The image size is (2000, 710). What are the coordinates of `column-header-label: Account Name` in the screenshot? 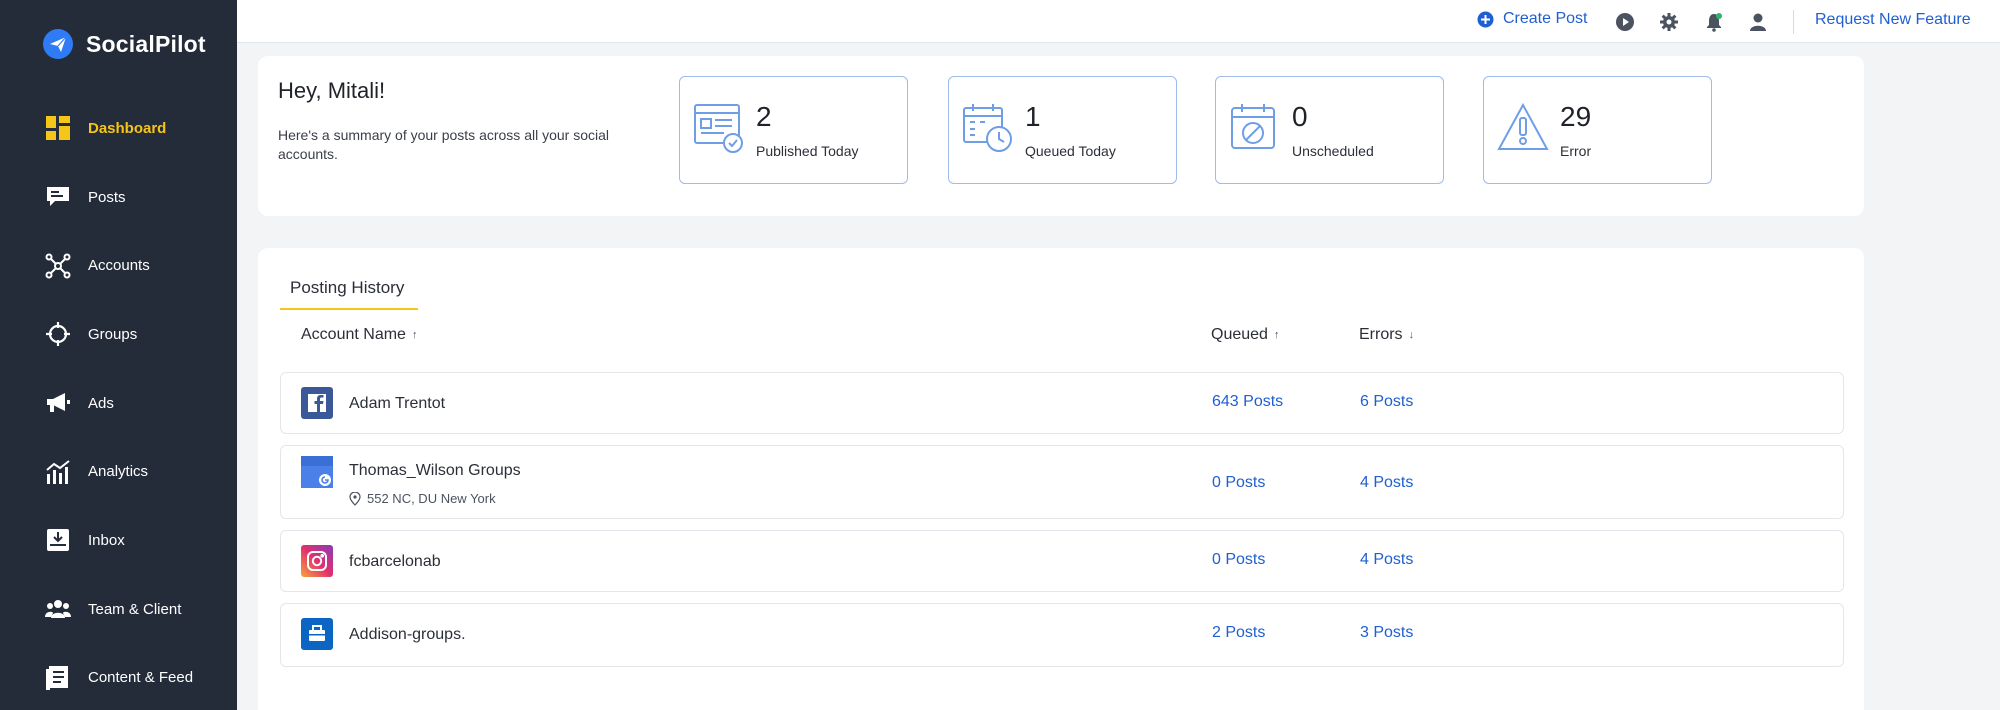 It's located at (353, 334).